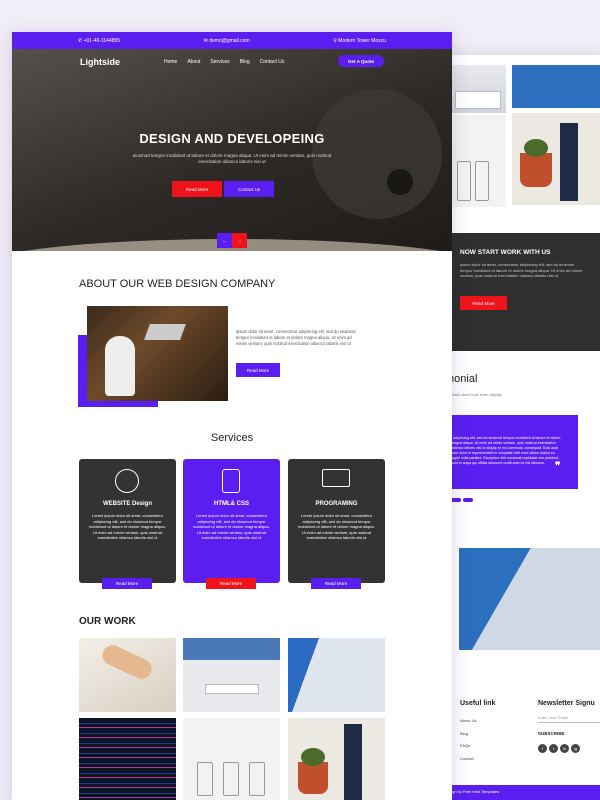 This screenshot has height=800, width=600. What do you see at coordinates (478, 703) in the screenshot?
I see `useful-link-title: Useful link` at bounding box center [478, 703].